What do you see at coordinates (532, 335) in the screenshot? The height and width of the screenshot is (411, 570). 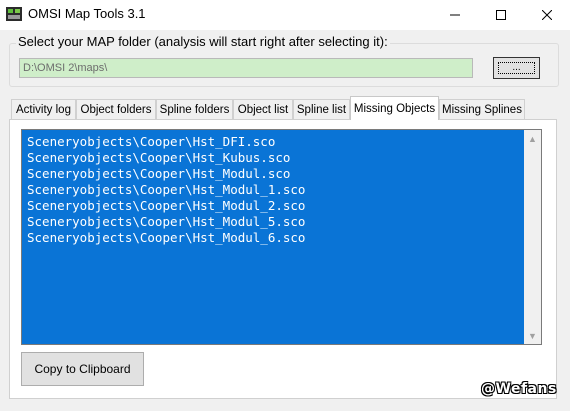 I see `scroll-down-icon: ▼` at bounding box center [532, 335].